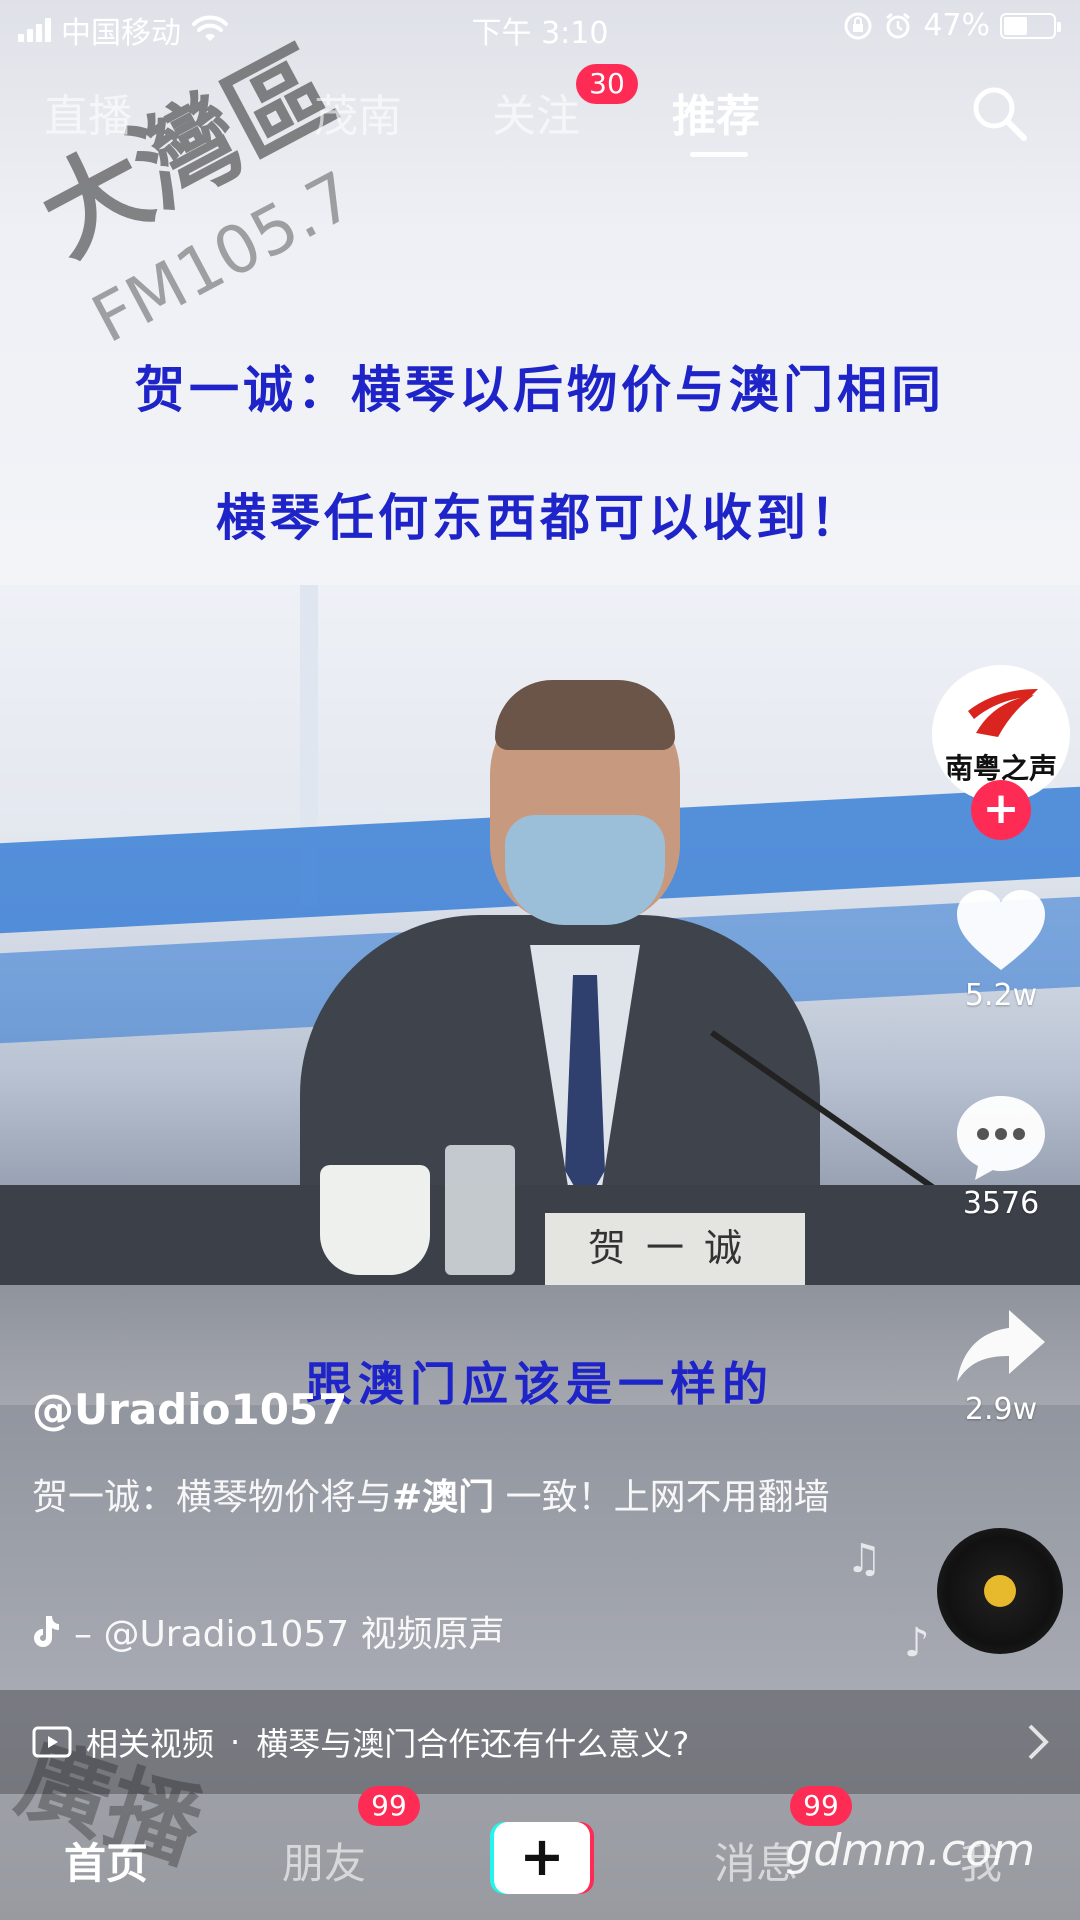  I want to click on music-note-icon: ♪, so click(917, 1643).